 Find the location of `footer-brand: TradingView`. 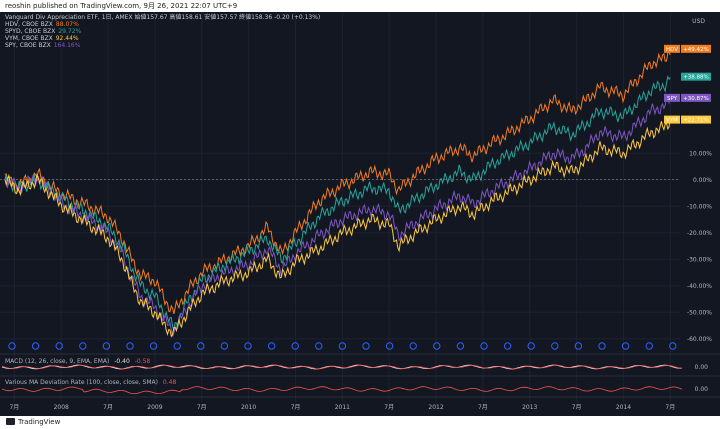

footer-brand: TradingView is located at coordinates (39, 422).